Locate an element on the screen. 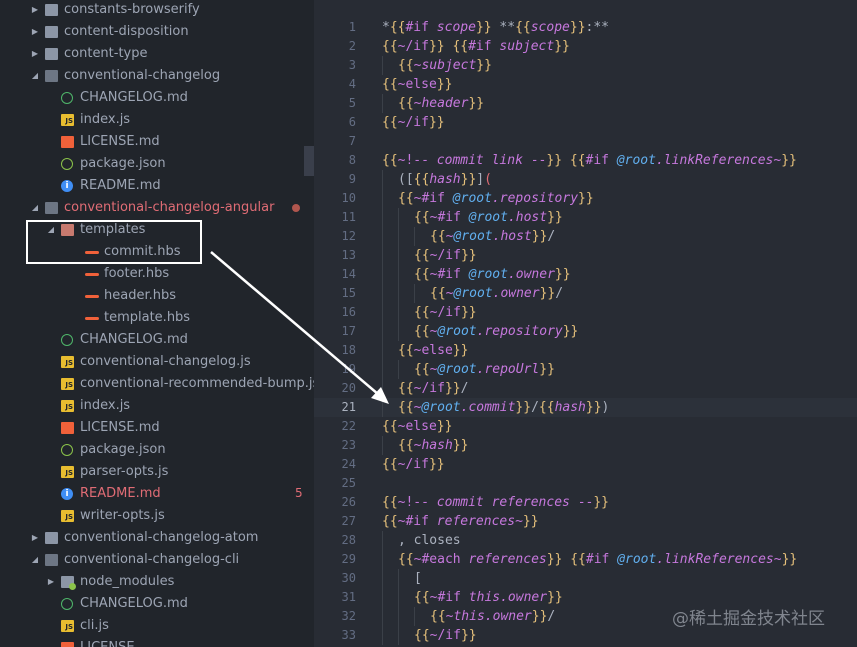 Image resolution: width=857 pixels, height=647 pixels. code-token: #if is located at coordinates (484, 46).